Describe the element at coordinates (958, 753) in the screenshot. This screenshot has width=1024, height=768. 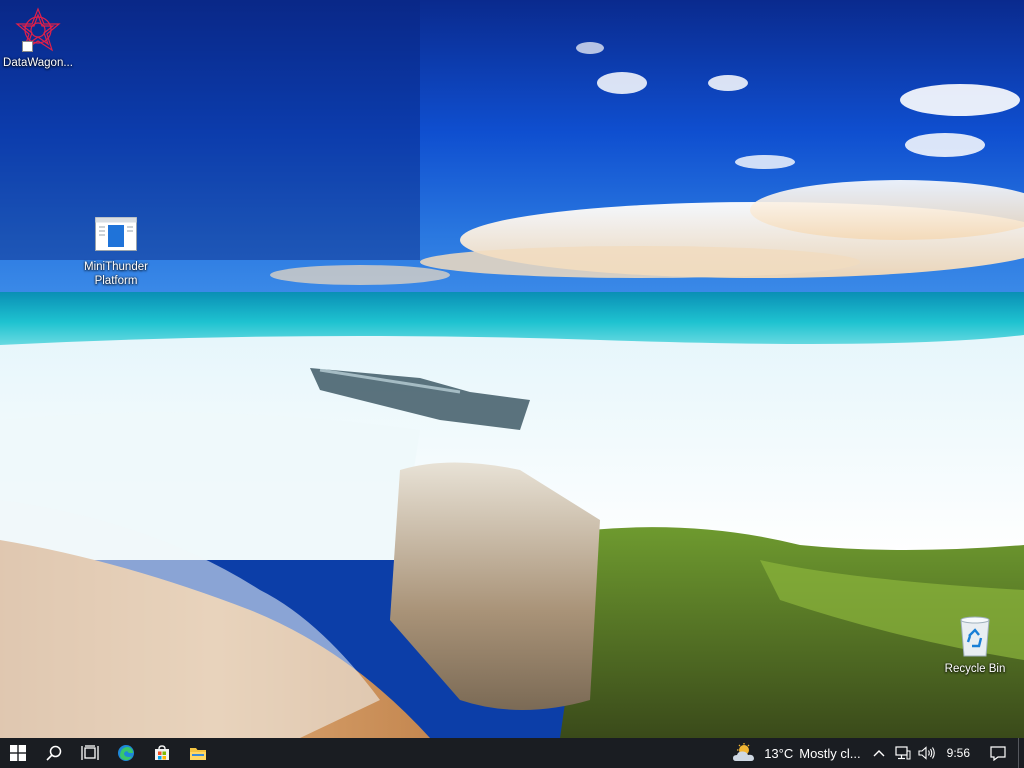
I see `clock: 9:56` at that location.